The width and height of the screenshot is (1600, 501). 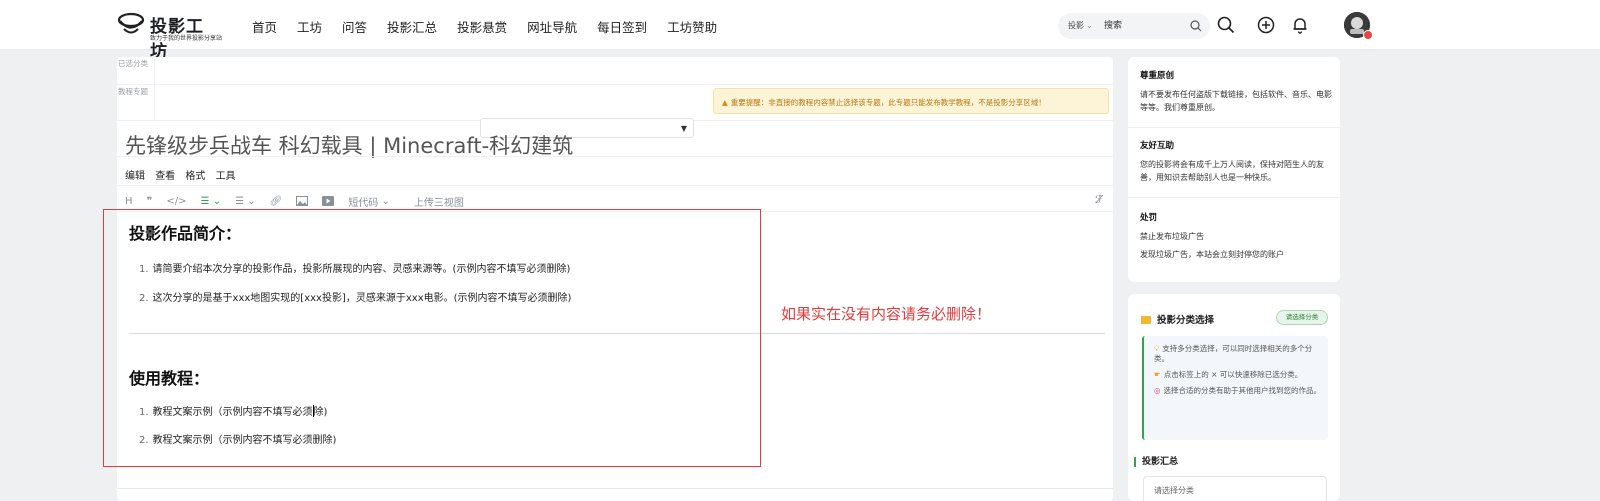 I want to click on rule-text: 您的投影将会有成千上万人阅读，保持对陌生人的友善，用知识去帮助别人也是一种快乐。, so click(x=1232, y=171).